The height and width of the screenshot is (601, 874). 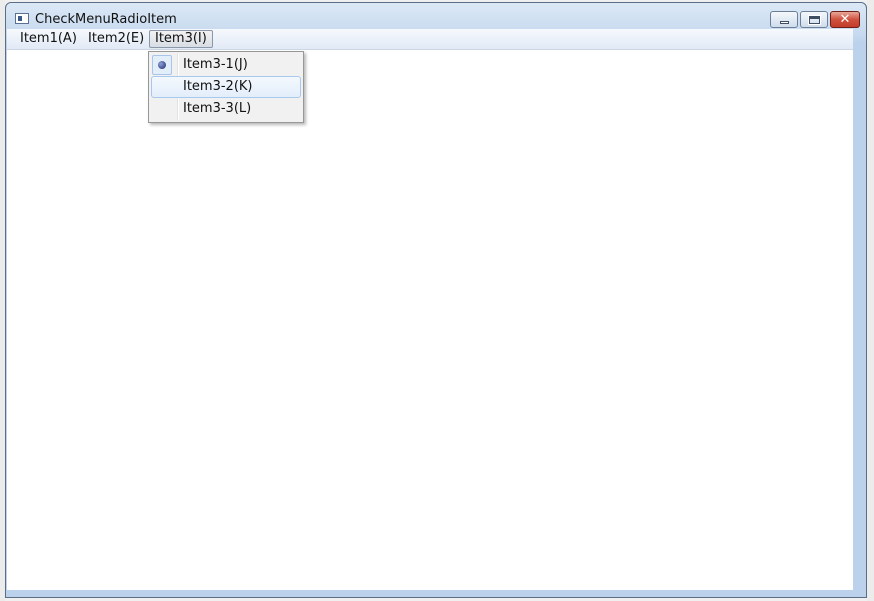 I want to click on close-button: ✕, so click(x=845, y=19).